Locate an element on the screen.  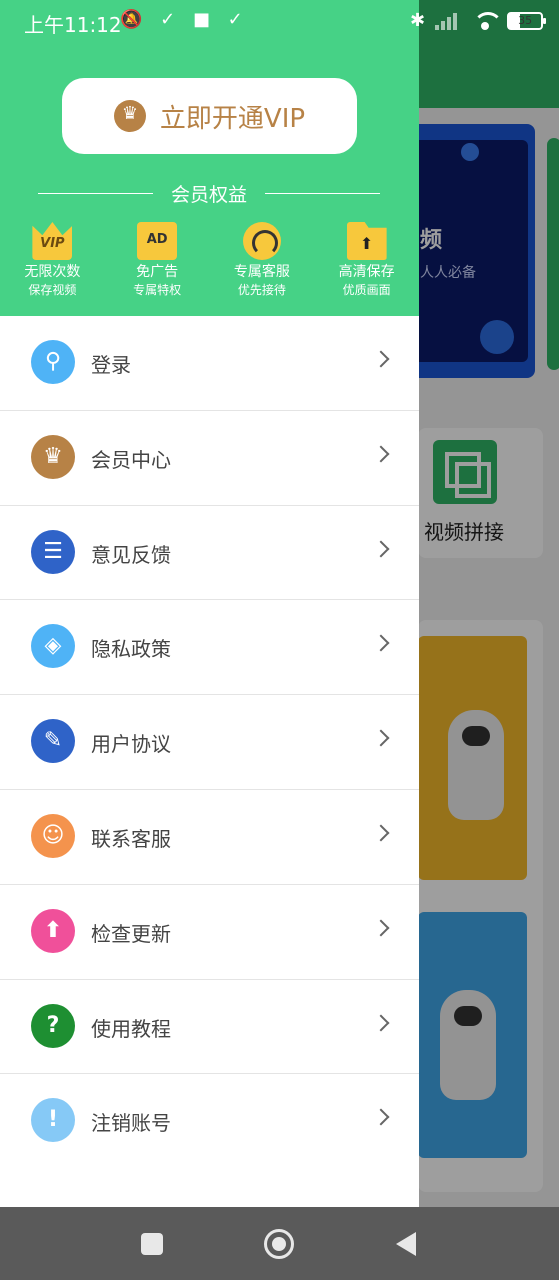
menu-item-label: 会员中心 is located at coordinates (131, 459).